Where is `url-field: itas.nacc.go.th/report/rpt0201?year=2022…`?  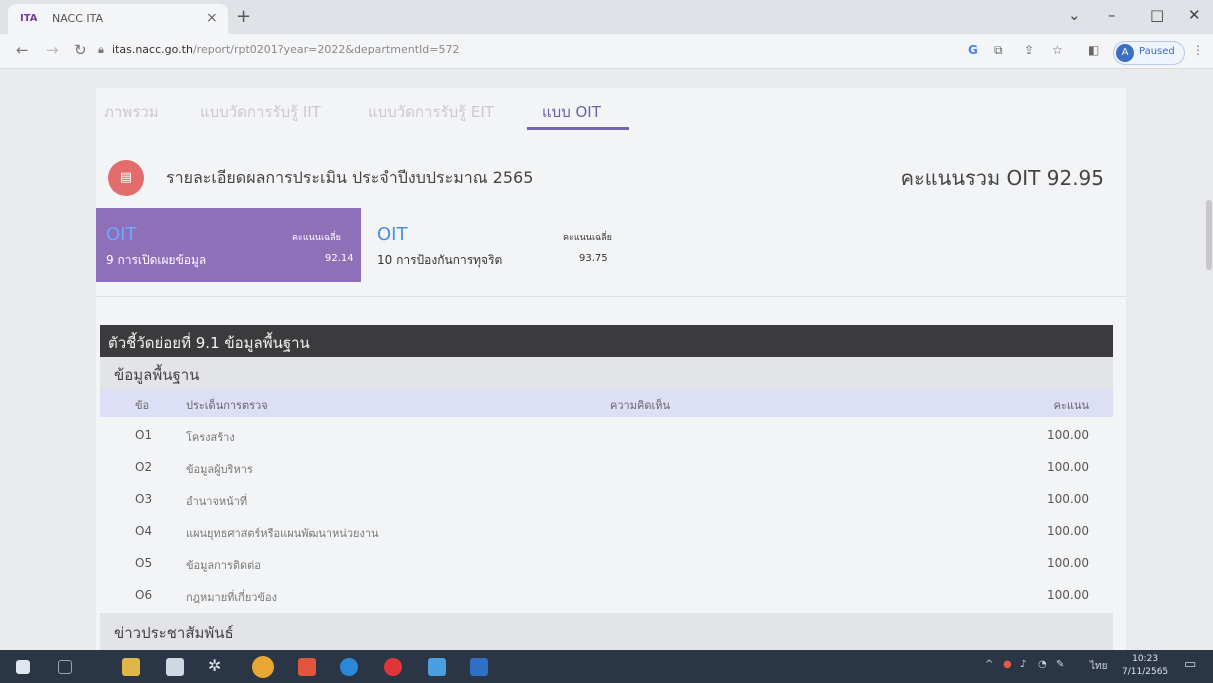 url-field: itas.nacc.go.th/report/rpt0201?year=2022… is located at coordinates (285, 49).